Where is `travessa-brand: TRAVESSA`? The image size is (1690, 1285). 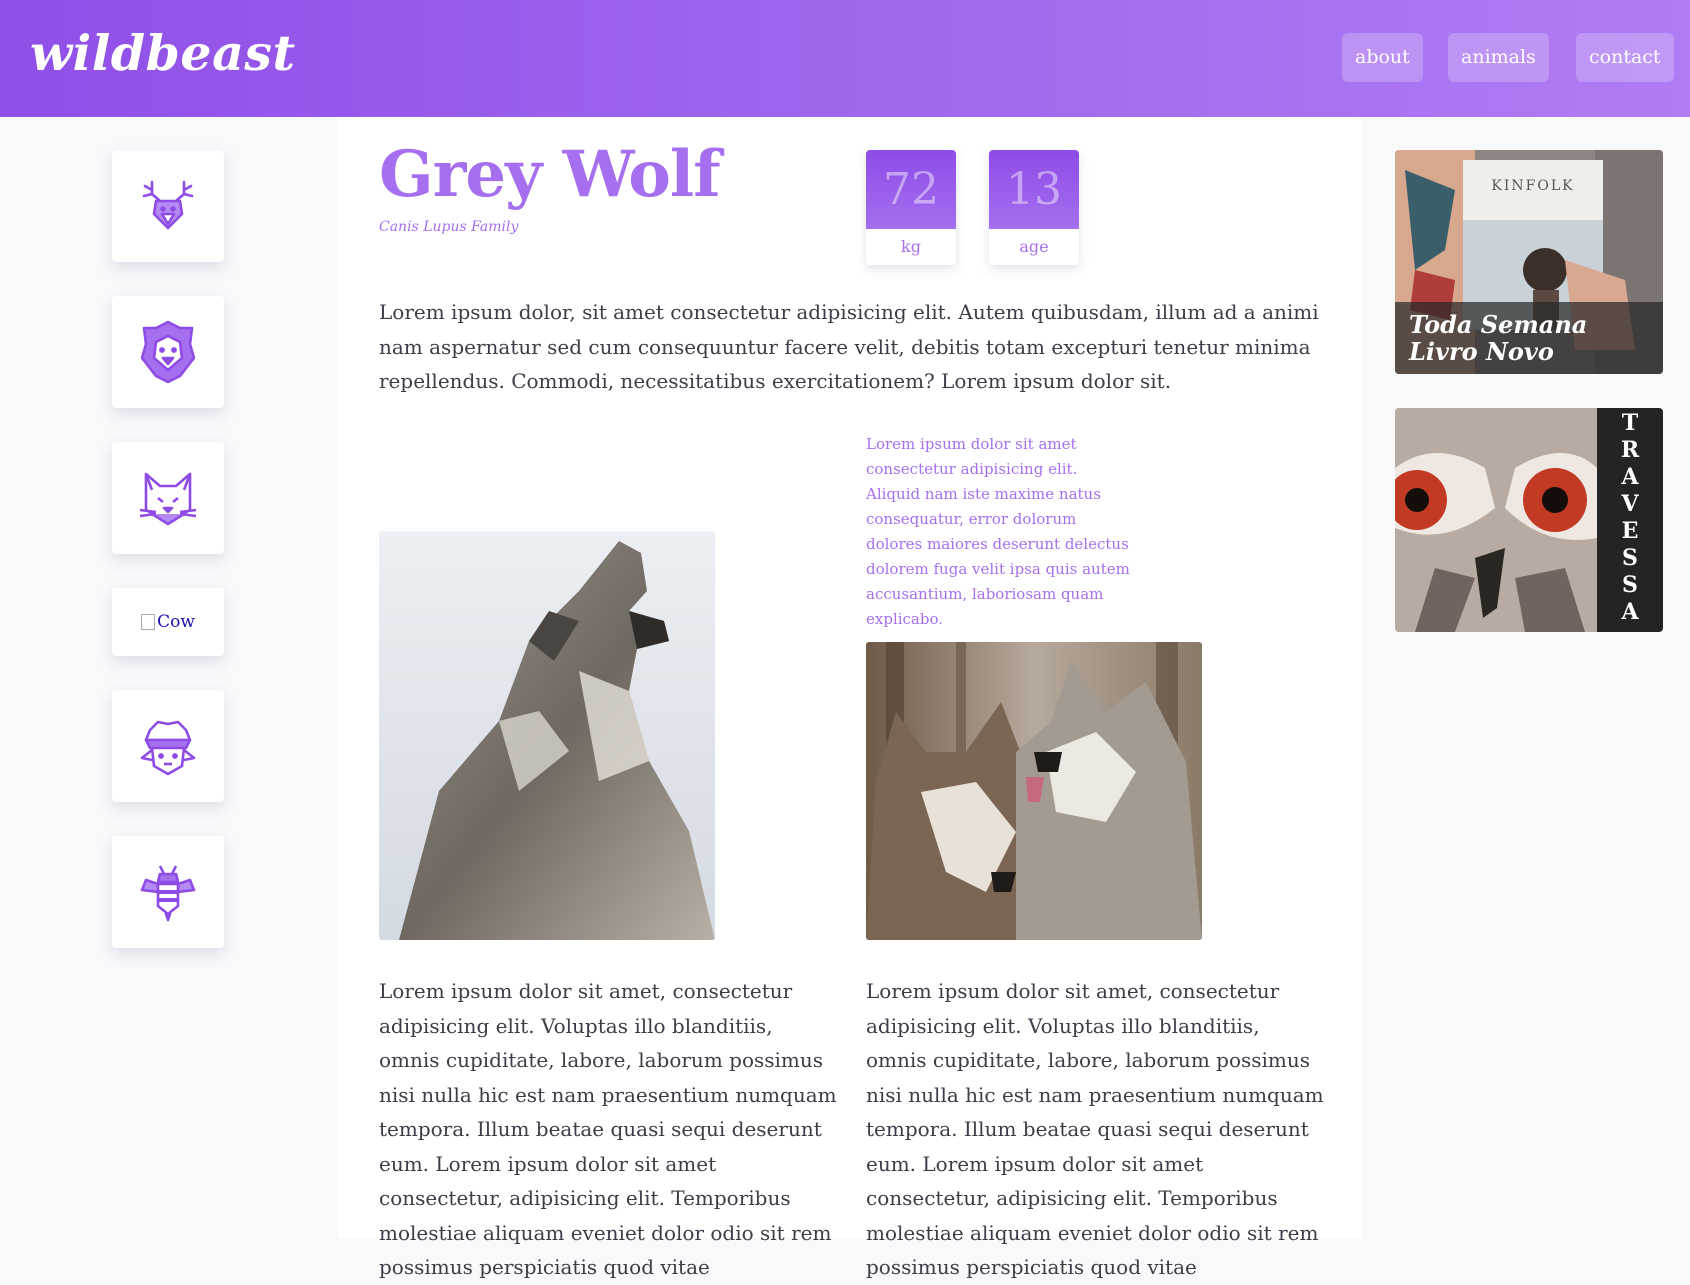
travessa-brand: TRAVESSA is located at coordinates (1630, 520).